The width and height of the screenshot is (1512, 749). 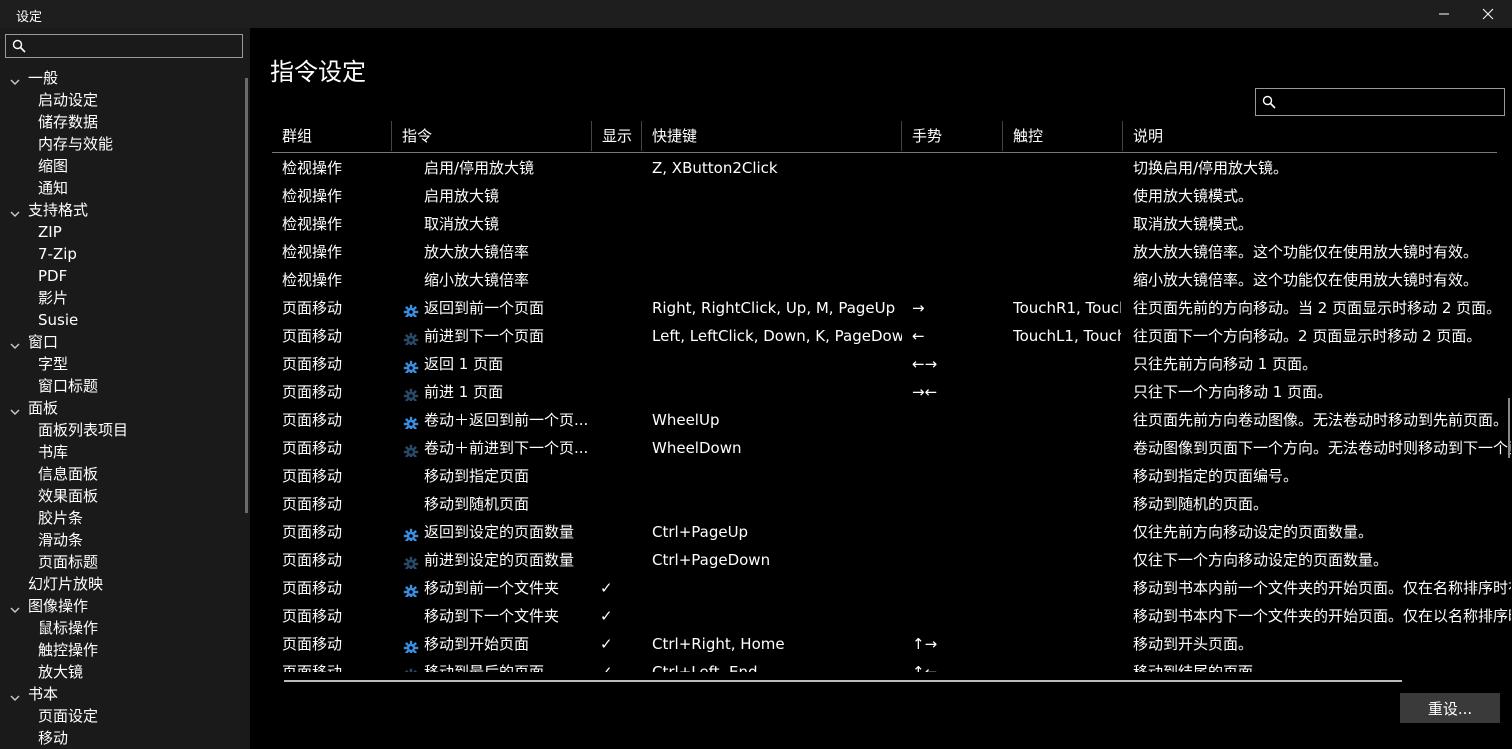 I want to click on column-header-shortcut: 快捷键, so click(x=772, y=136).